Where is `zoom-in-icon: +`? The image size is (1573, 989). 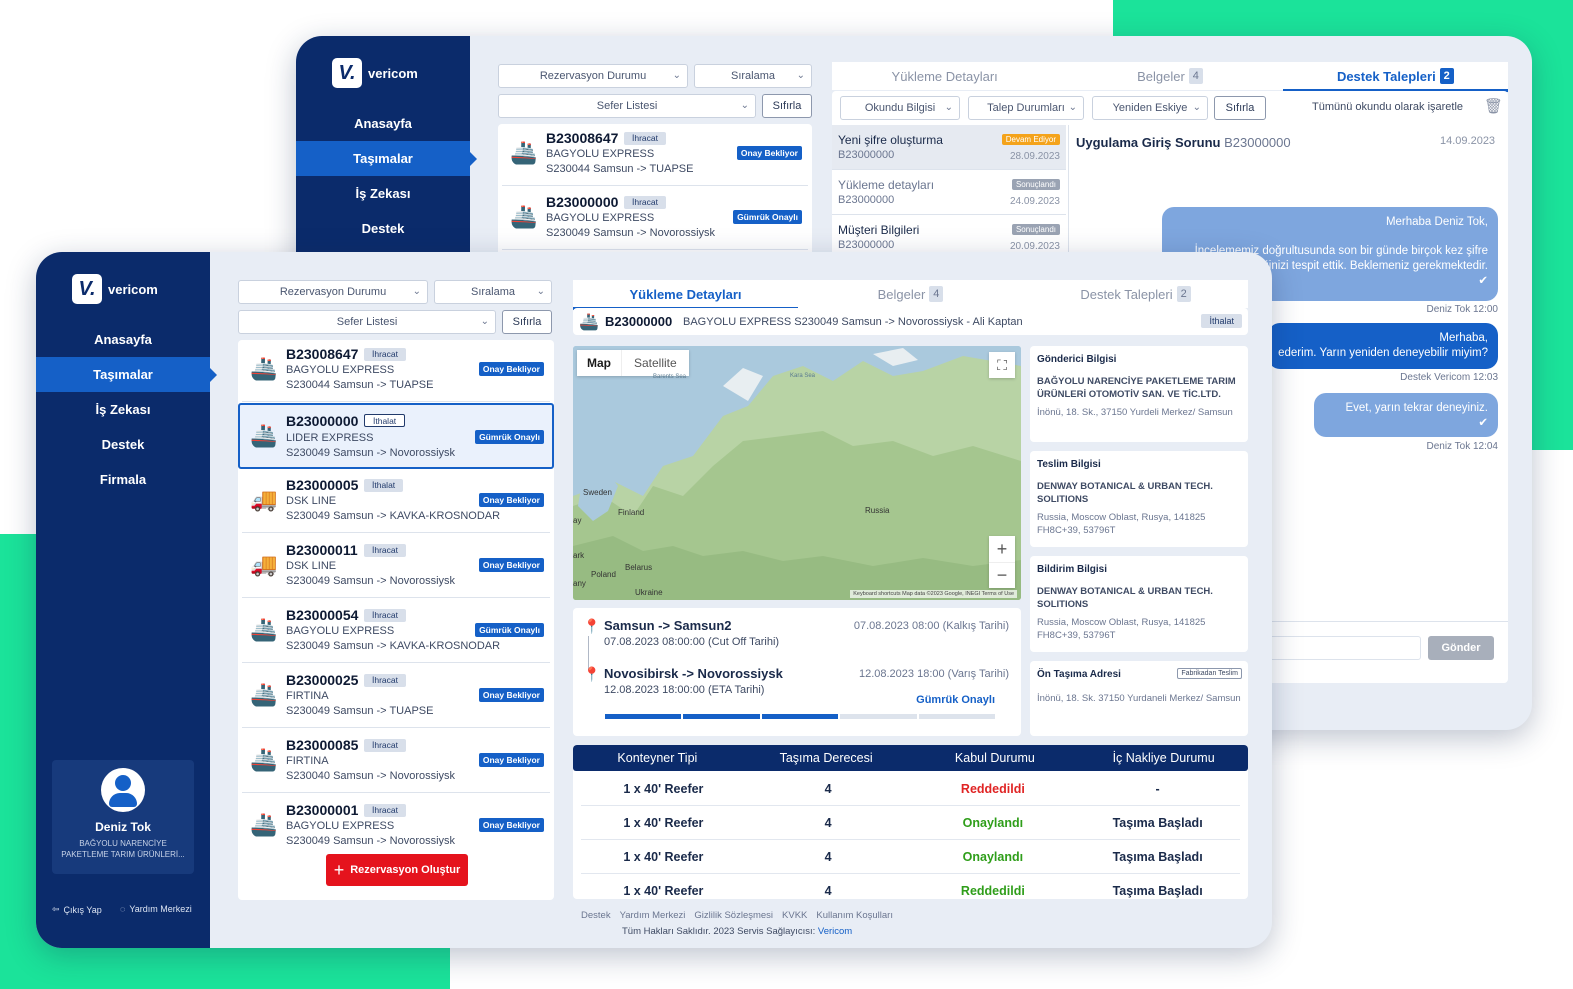
zoom-in-icon: + is located at coordinates (1002, 549).